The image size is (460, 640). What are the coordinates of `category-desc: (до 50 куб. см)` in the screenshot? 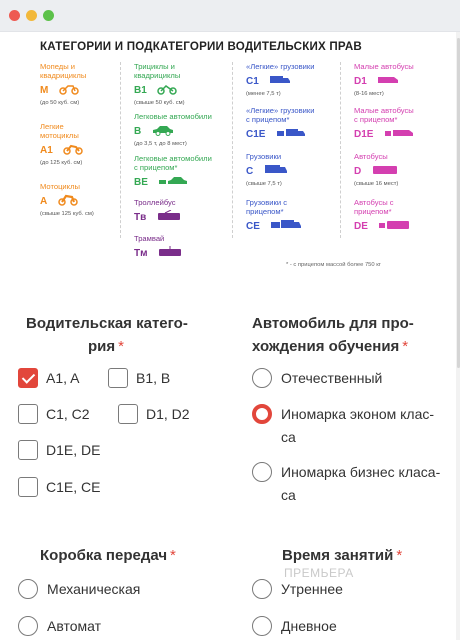 It's located at (60, 103).